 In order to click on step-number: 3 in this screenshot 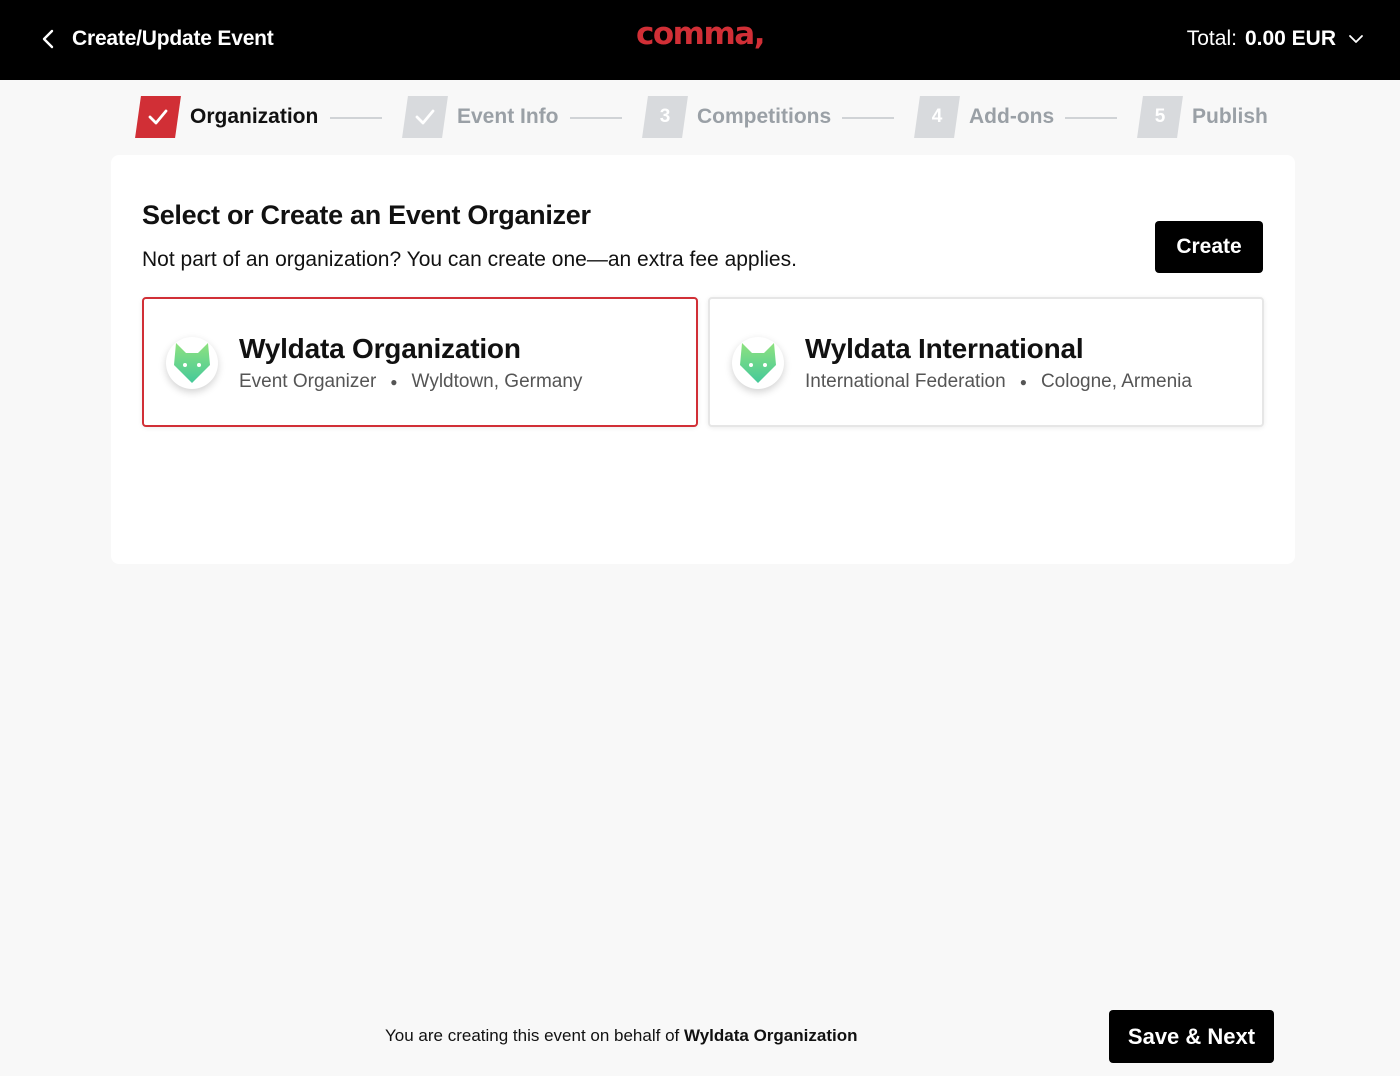, I will do `click(665, 116)`.